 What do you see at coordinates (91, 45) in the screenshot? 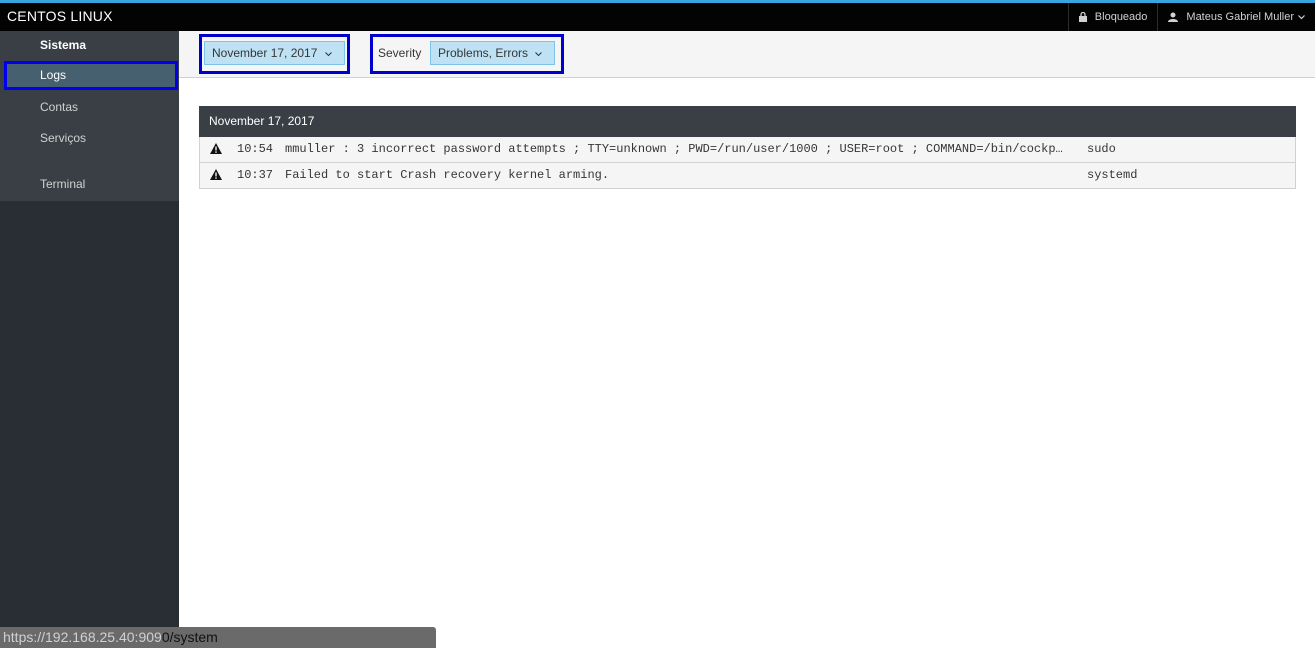
I see `sidebar-item-sistema: Sistema` at bounding box center [91, 45].